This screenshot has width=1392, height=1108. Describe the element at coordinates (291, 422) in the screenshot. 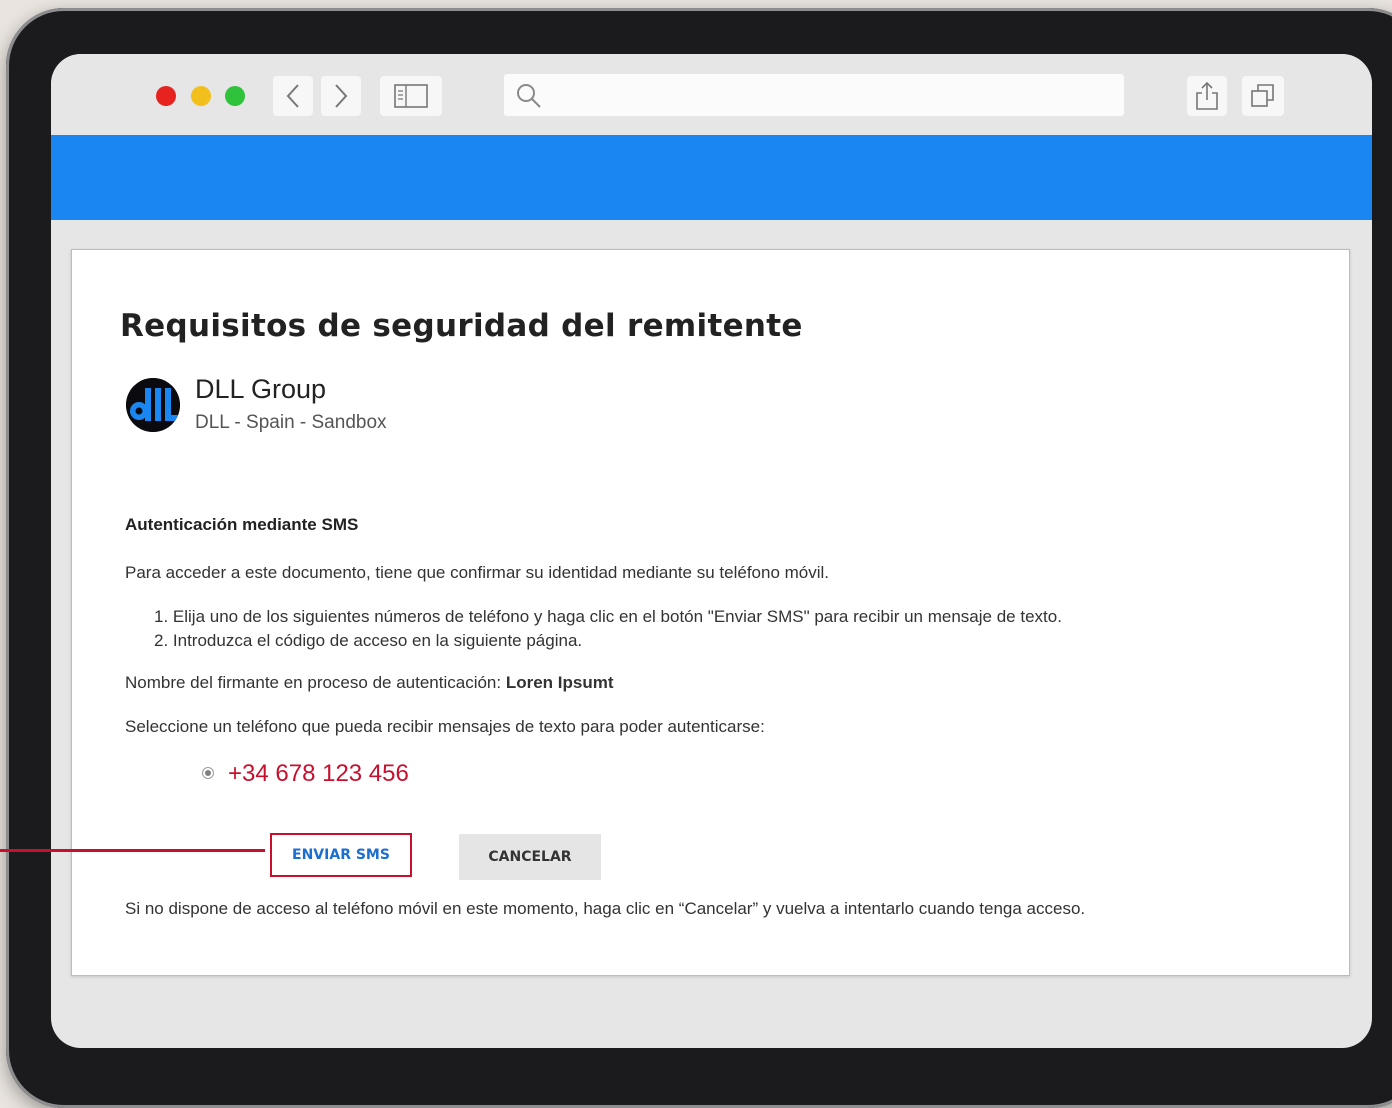

I see `org-subtitle: DLL - Spain - Sandbox` at that location.